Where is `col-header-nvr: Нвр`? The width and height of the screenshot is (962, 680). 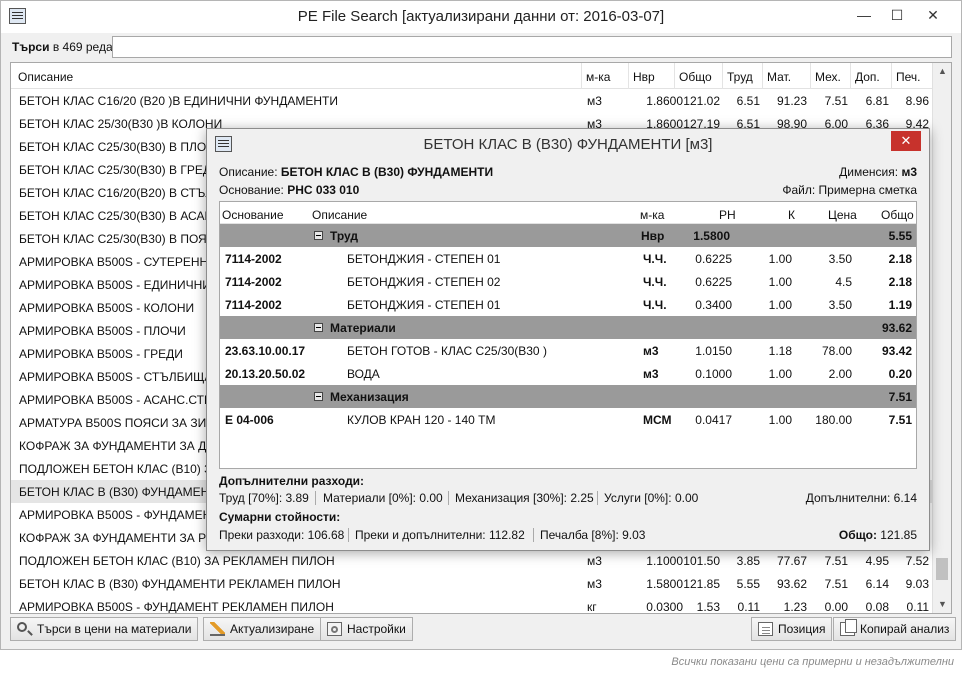
col-header-nvr: Нвр is located at coordinates (641, 76).